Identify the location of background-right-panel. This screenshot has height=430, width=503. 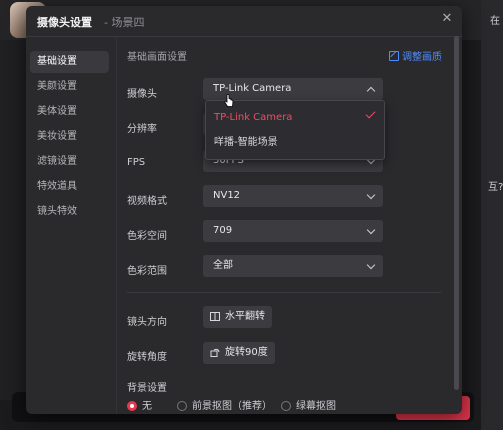
(492, 215).